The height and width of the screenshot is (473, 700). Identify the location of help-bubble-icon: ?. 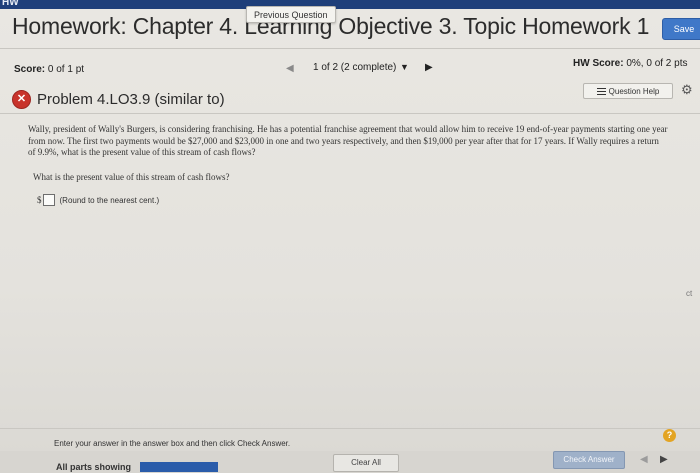
(669, 435).